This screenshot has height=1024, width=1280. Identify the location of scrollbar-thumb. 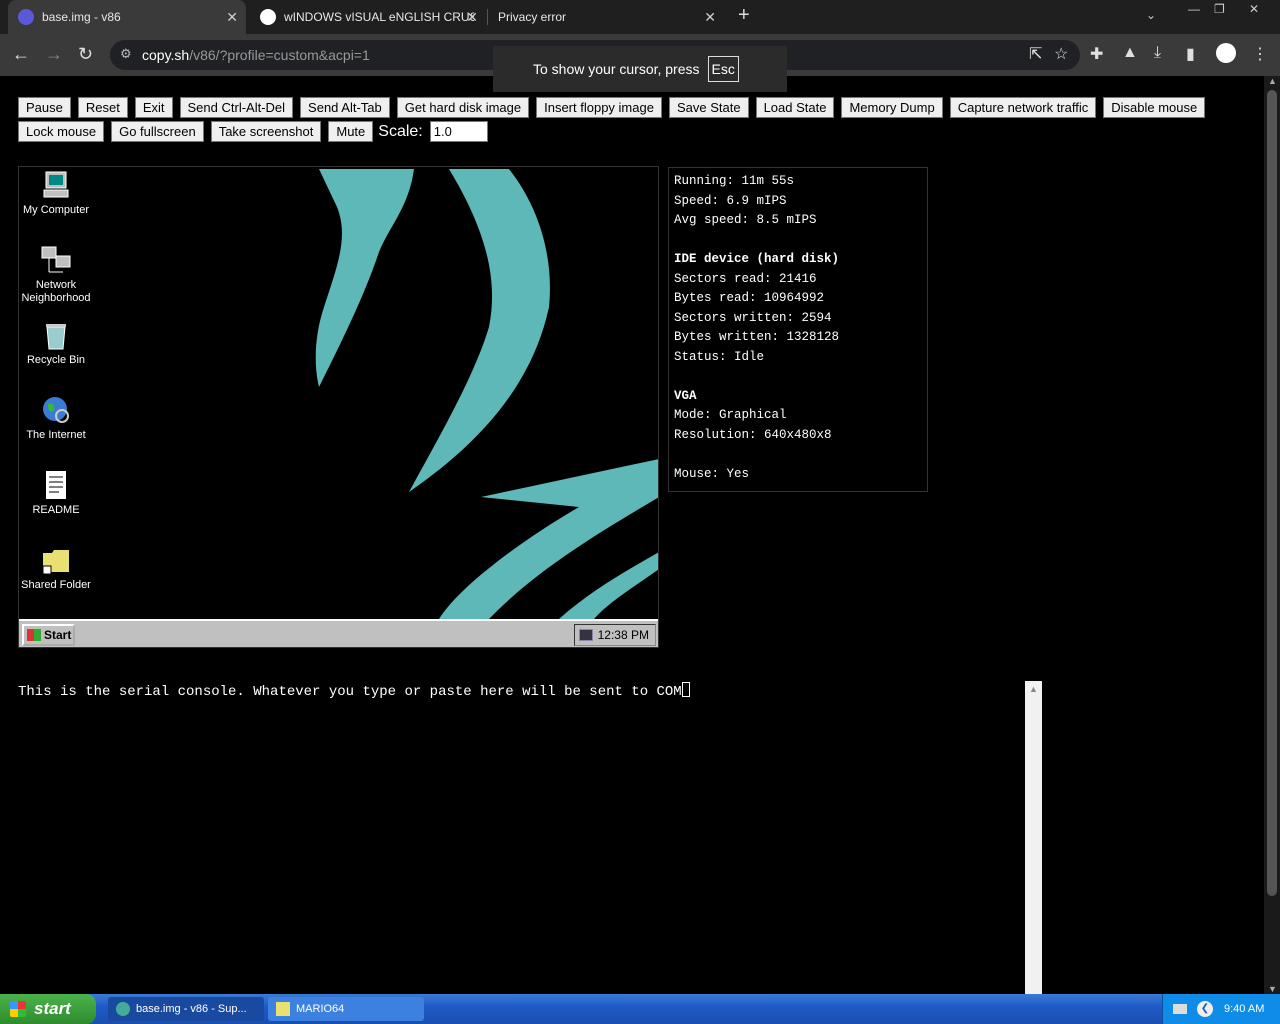
(1272, 493).